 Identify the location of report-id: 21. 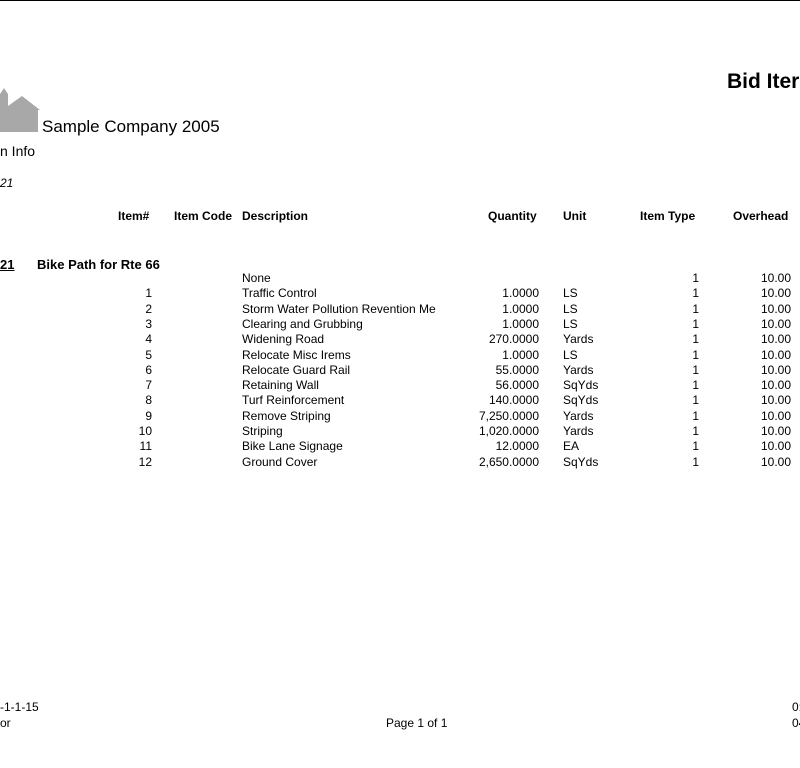
(7, 183).